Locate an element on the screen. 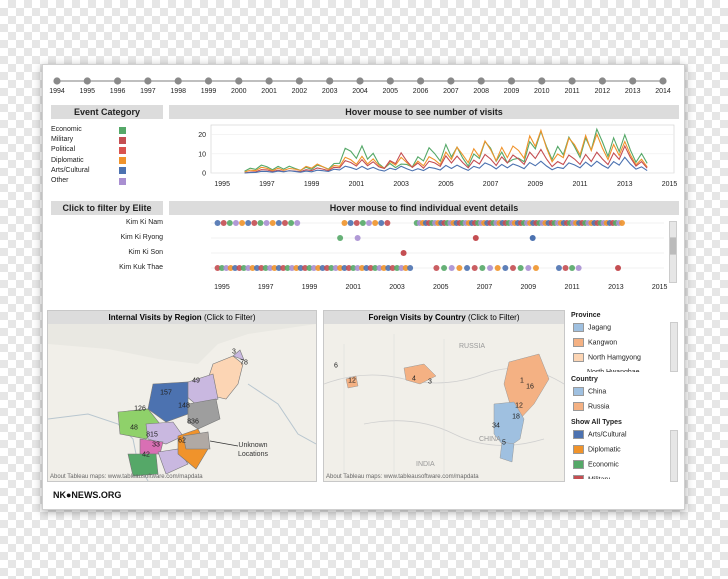 This screenshot has width=728, height=579. event-category-item: Political is located at coordinates (96, 150).